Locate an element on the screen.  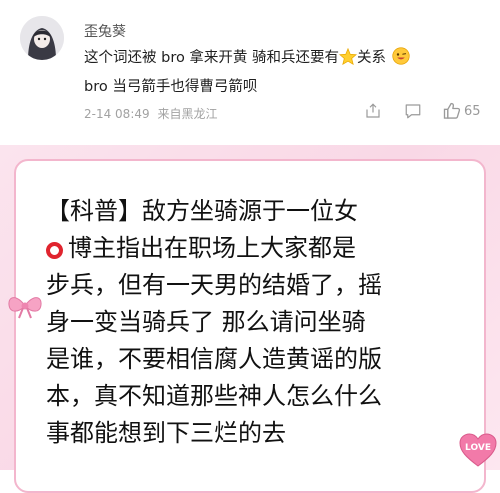
love-sticker-text: LOVE is located at coordinates (478, 448).